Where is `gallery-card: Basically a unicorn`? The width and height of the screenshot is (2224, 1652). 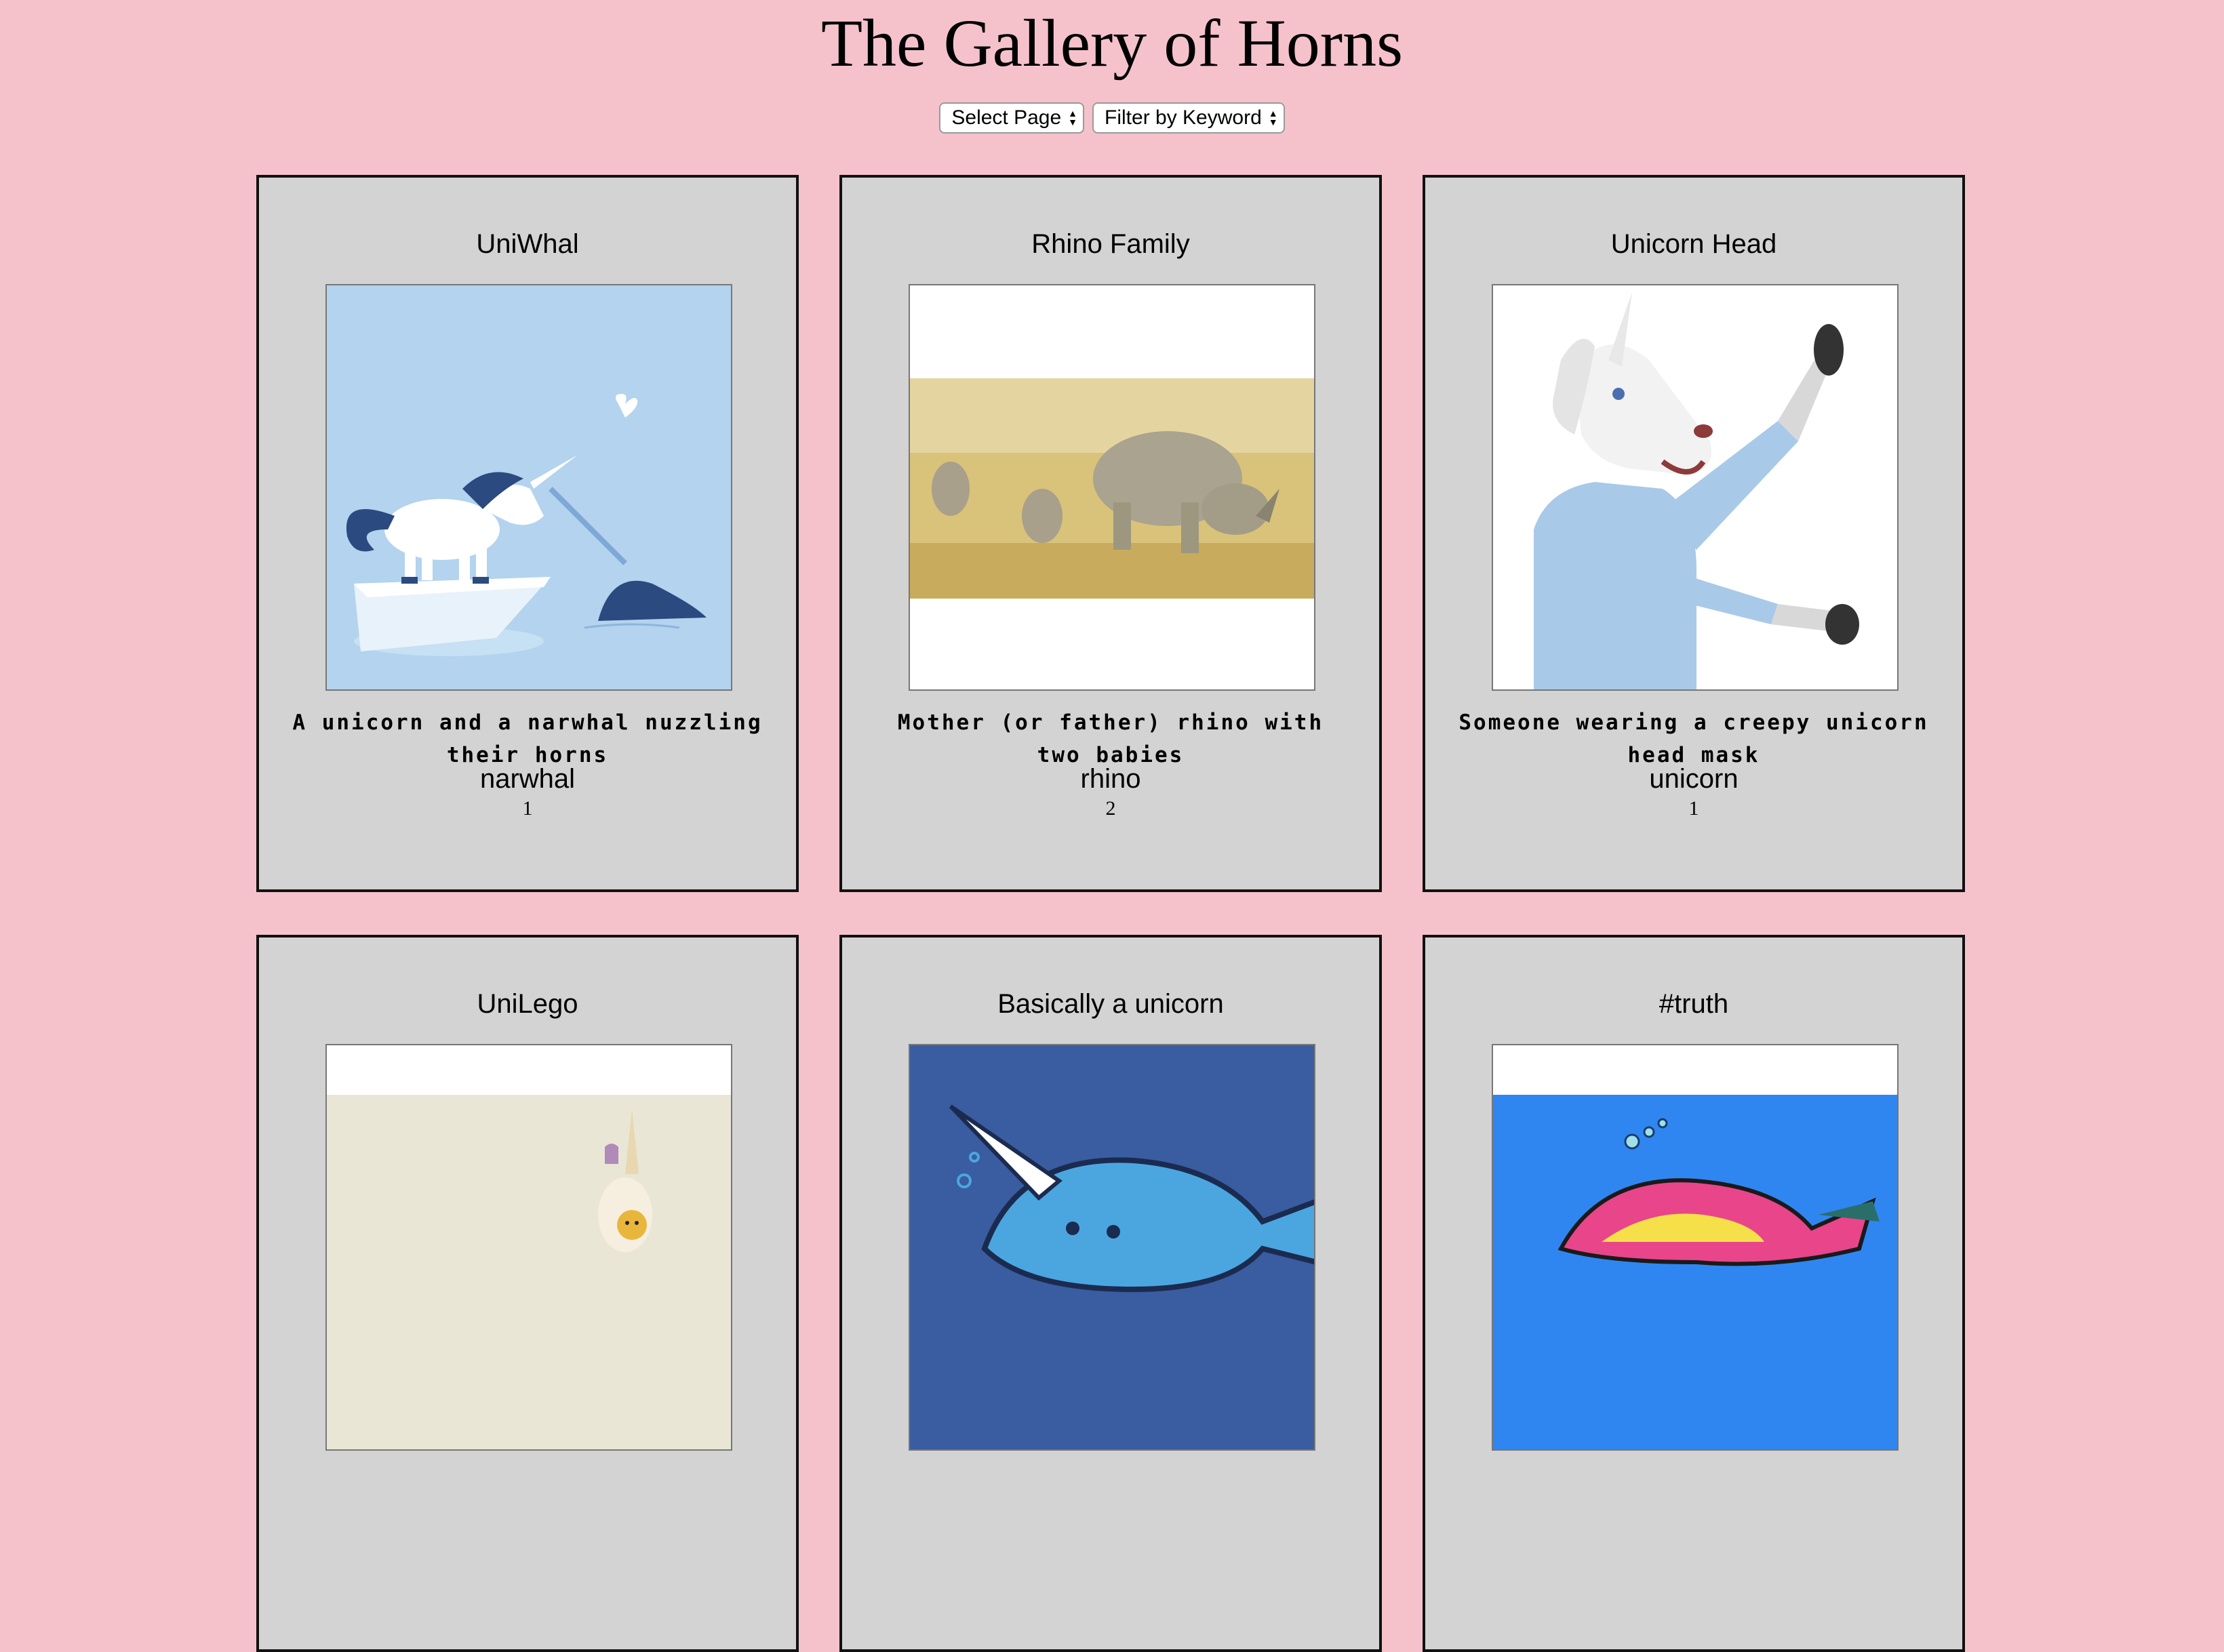
gallery-card: Basically a unicorn is located at coordinates (1110, 1293).